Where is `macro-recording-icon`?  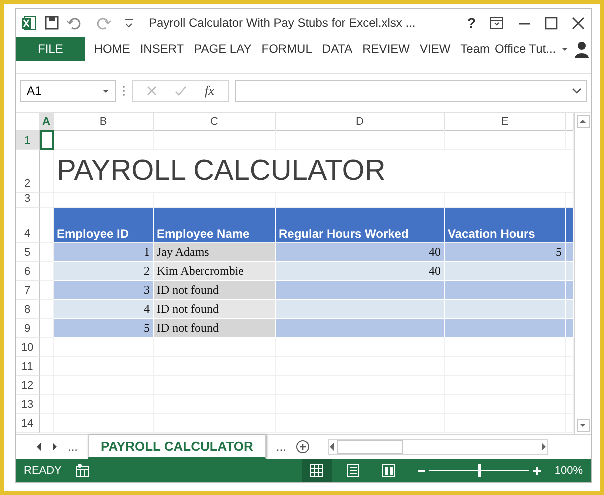 macro-recording-icon is located at coordinates (83, 471).